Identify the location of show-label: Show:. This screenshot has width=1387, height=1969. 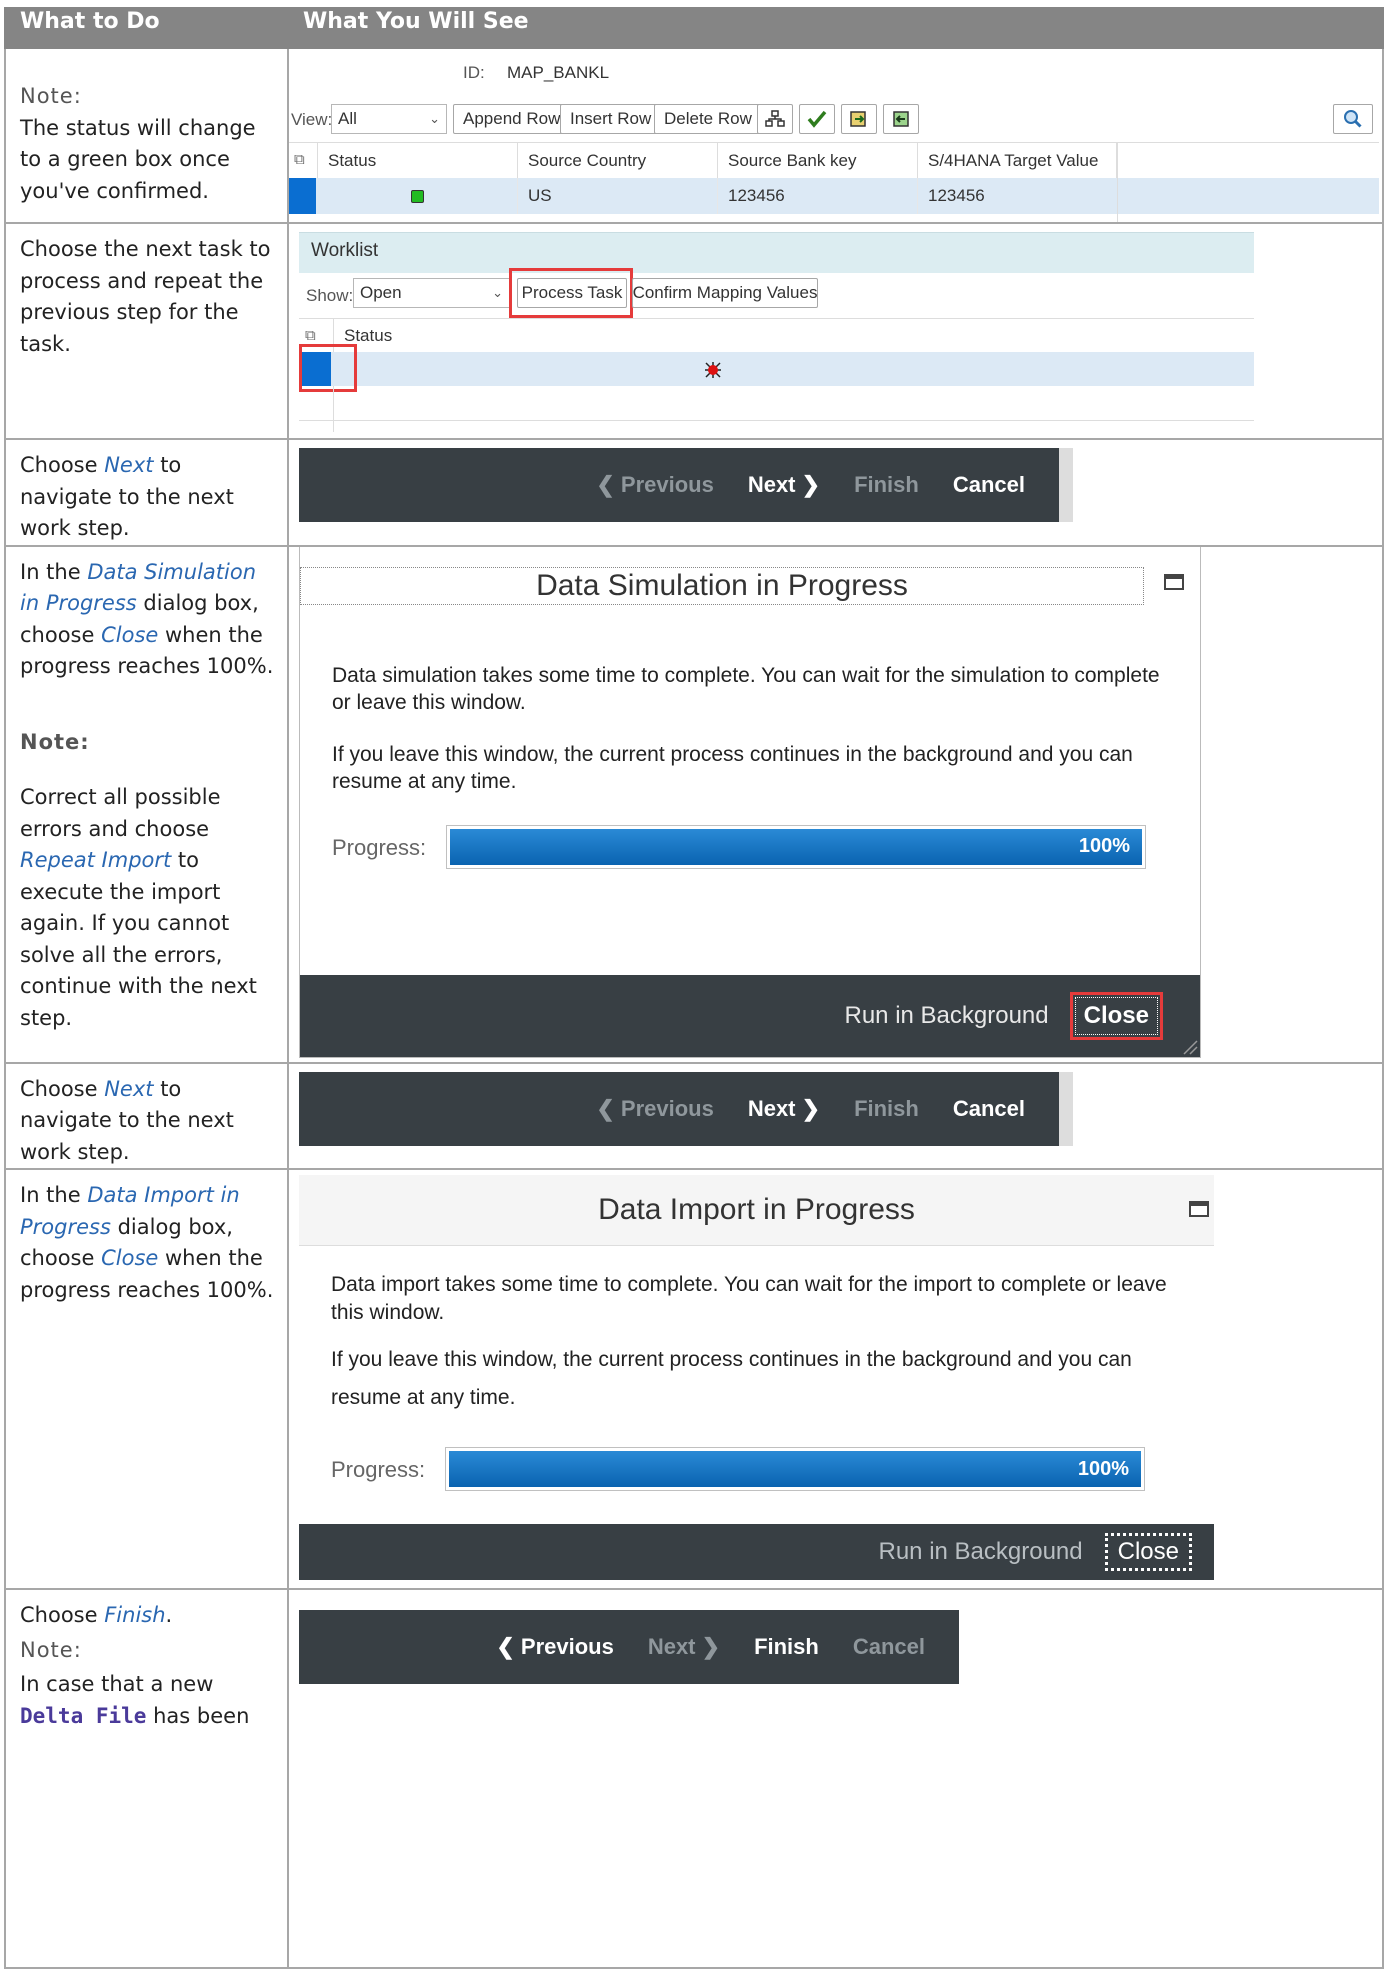
(330, 295).